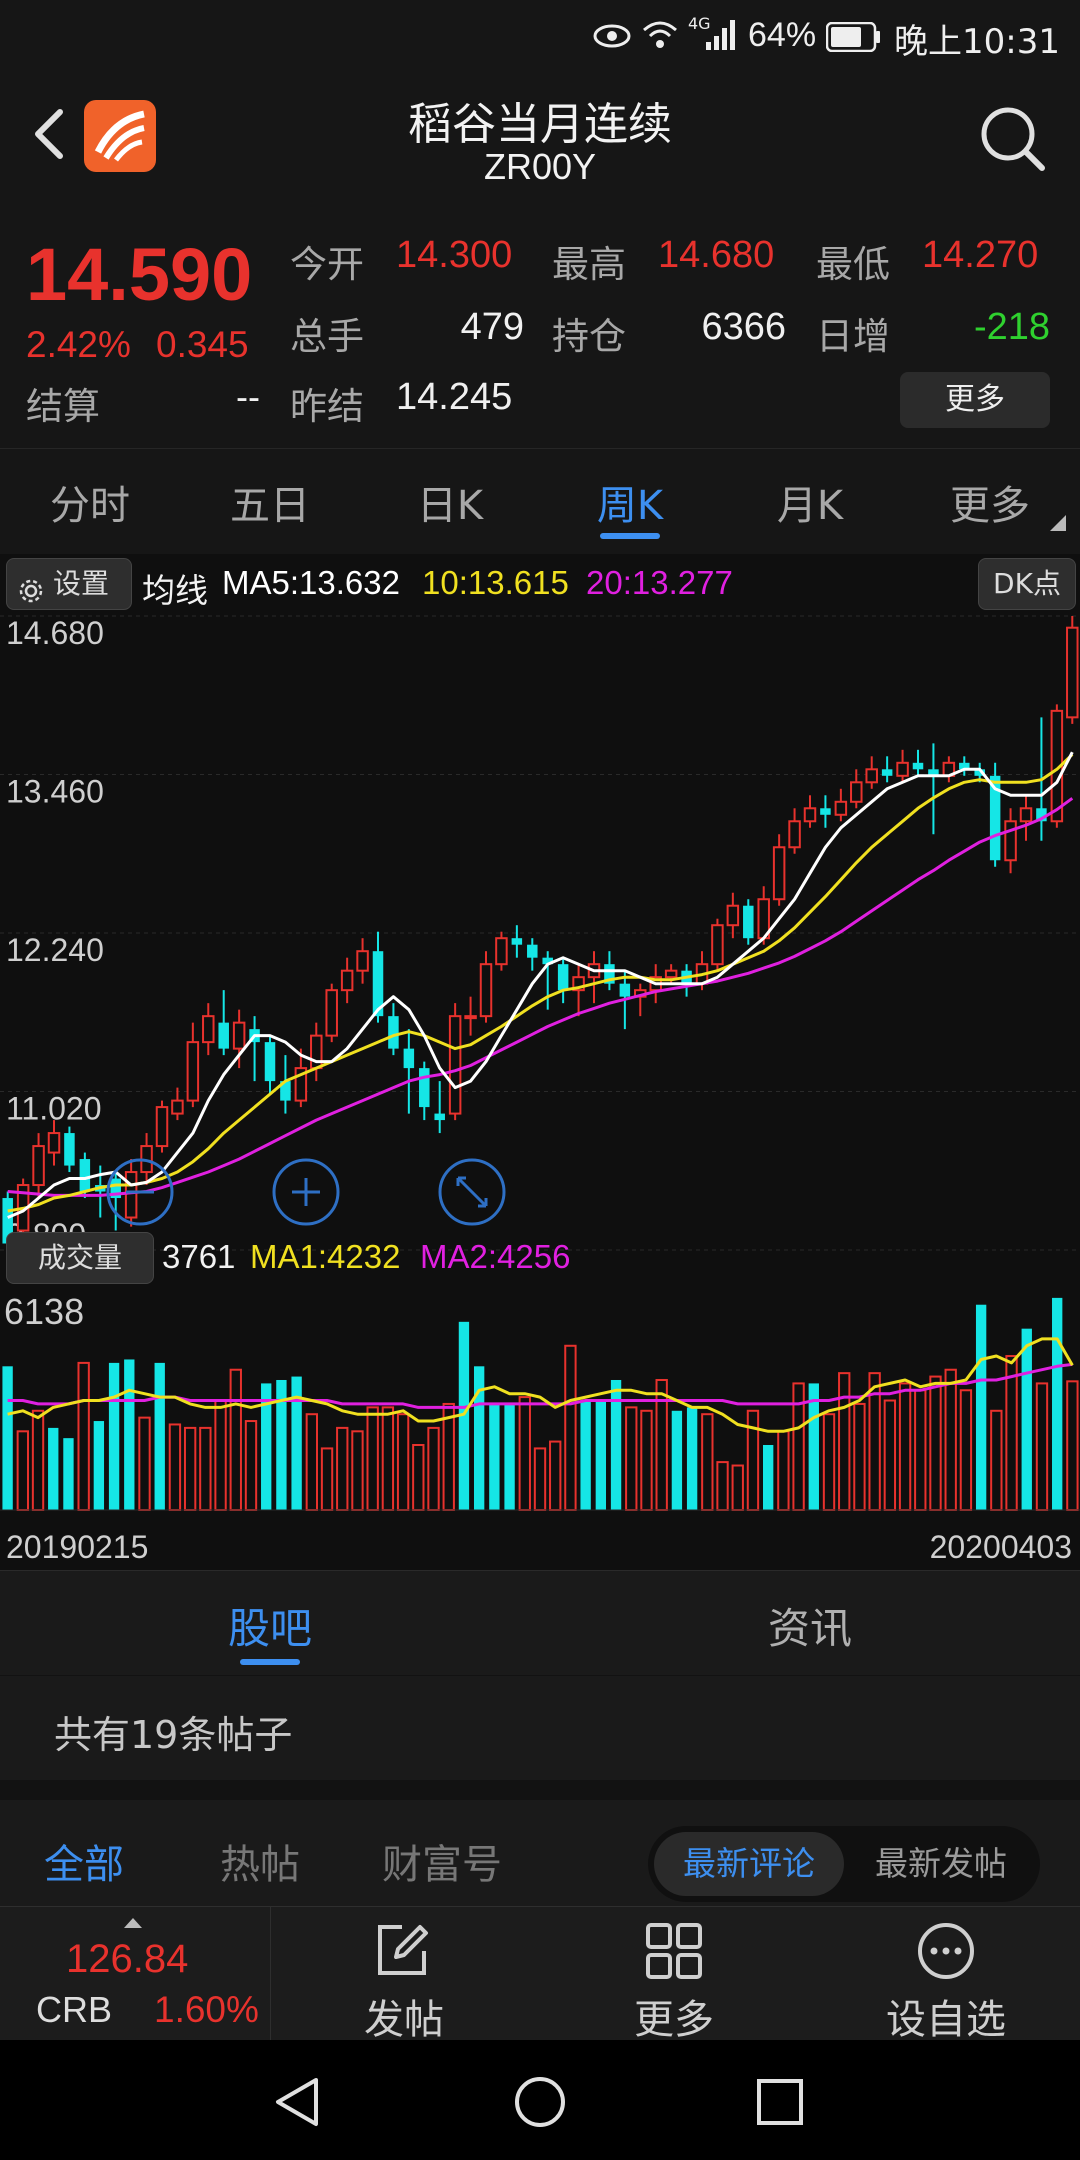 This screenshot has height=2160, width=1080. I want to click on dk-point-button: DK点, so click(1027, 584).